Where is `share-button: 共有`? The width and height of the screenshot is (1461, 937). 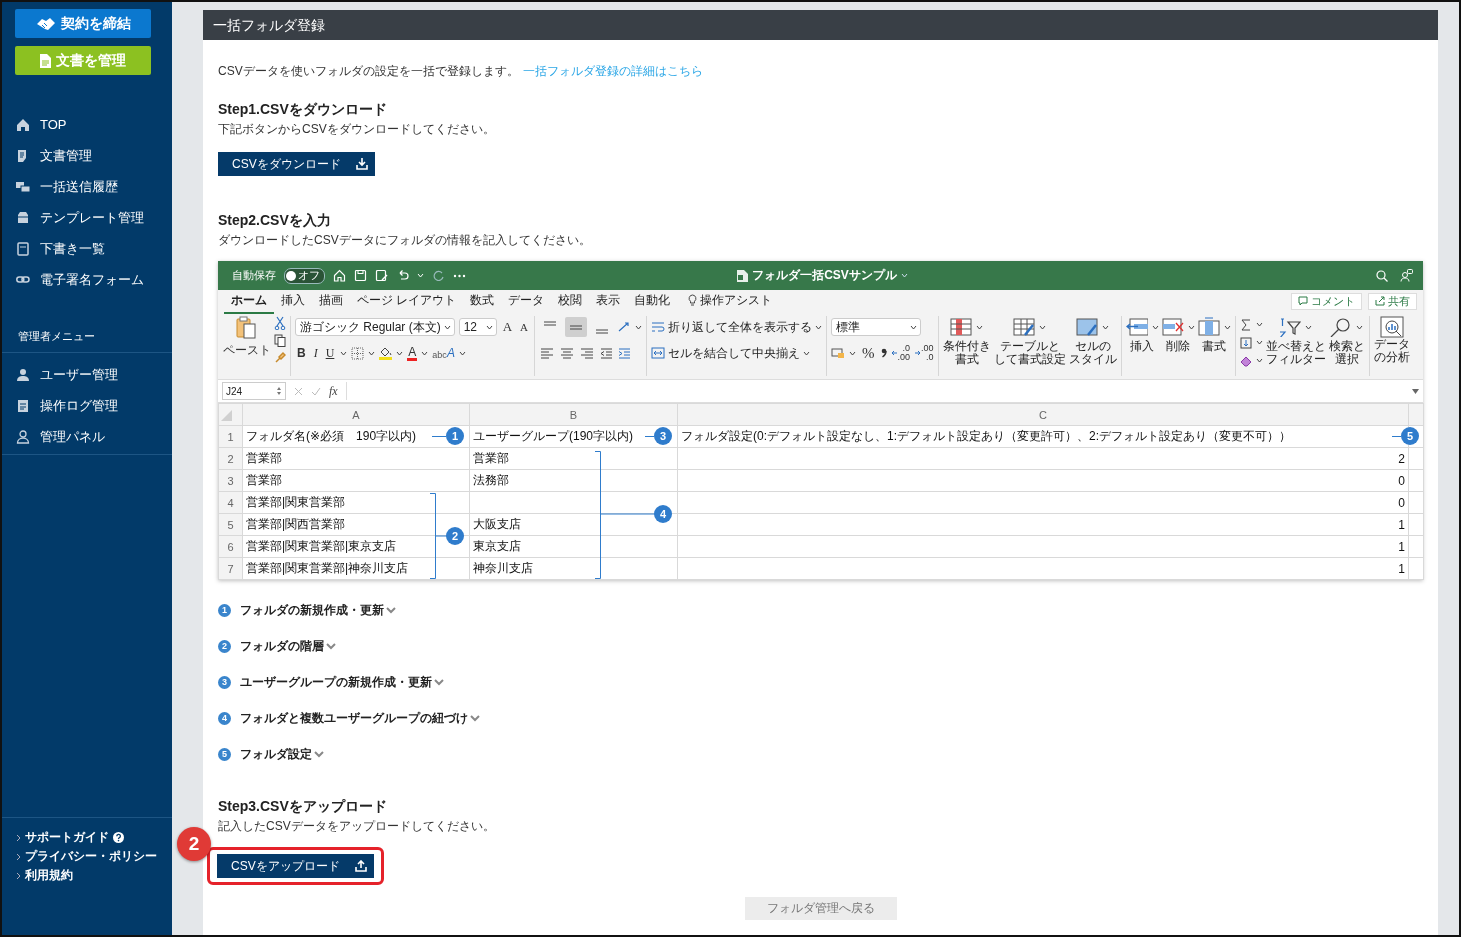
share-button: 共有 is located at coordinates (1392, 301).